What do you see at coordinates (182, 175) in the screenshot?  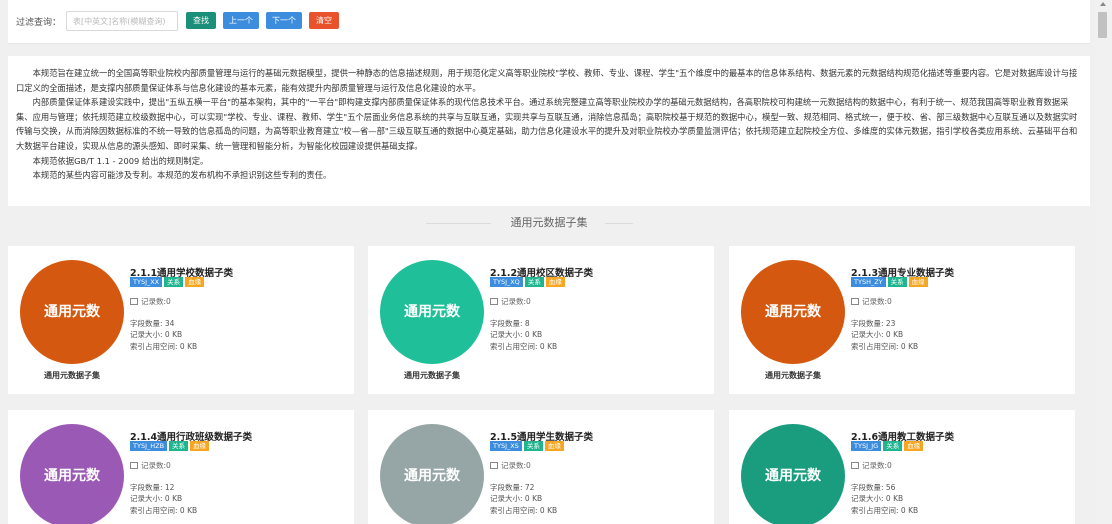 I see `intro-paragraph: 本规范的某些内容可能涉及专利。本规范的发布机构不承担识别这些专利的责任。` at bounding box center [182, 175].